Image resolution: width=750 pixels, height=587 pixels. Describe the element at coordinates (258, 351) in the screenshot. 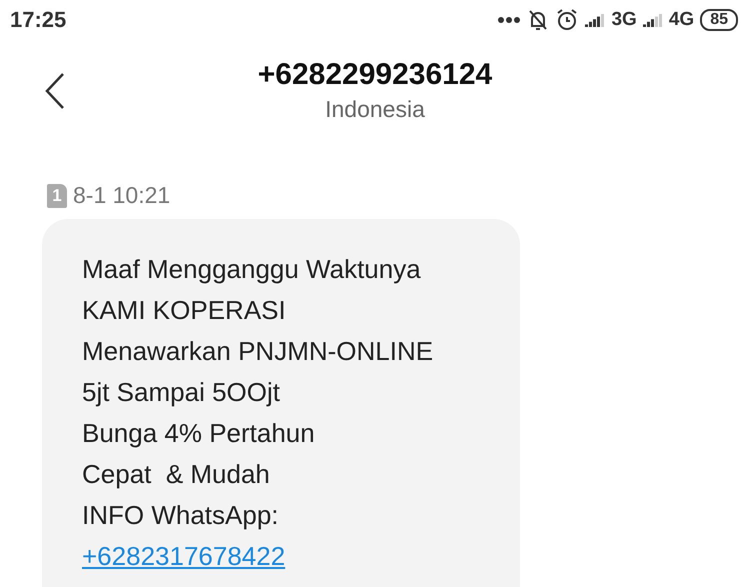

I see `message-line: Menawarkan PNJMN-ONLINE` at that location.